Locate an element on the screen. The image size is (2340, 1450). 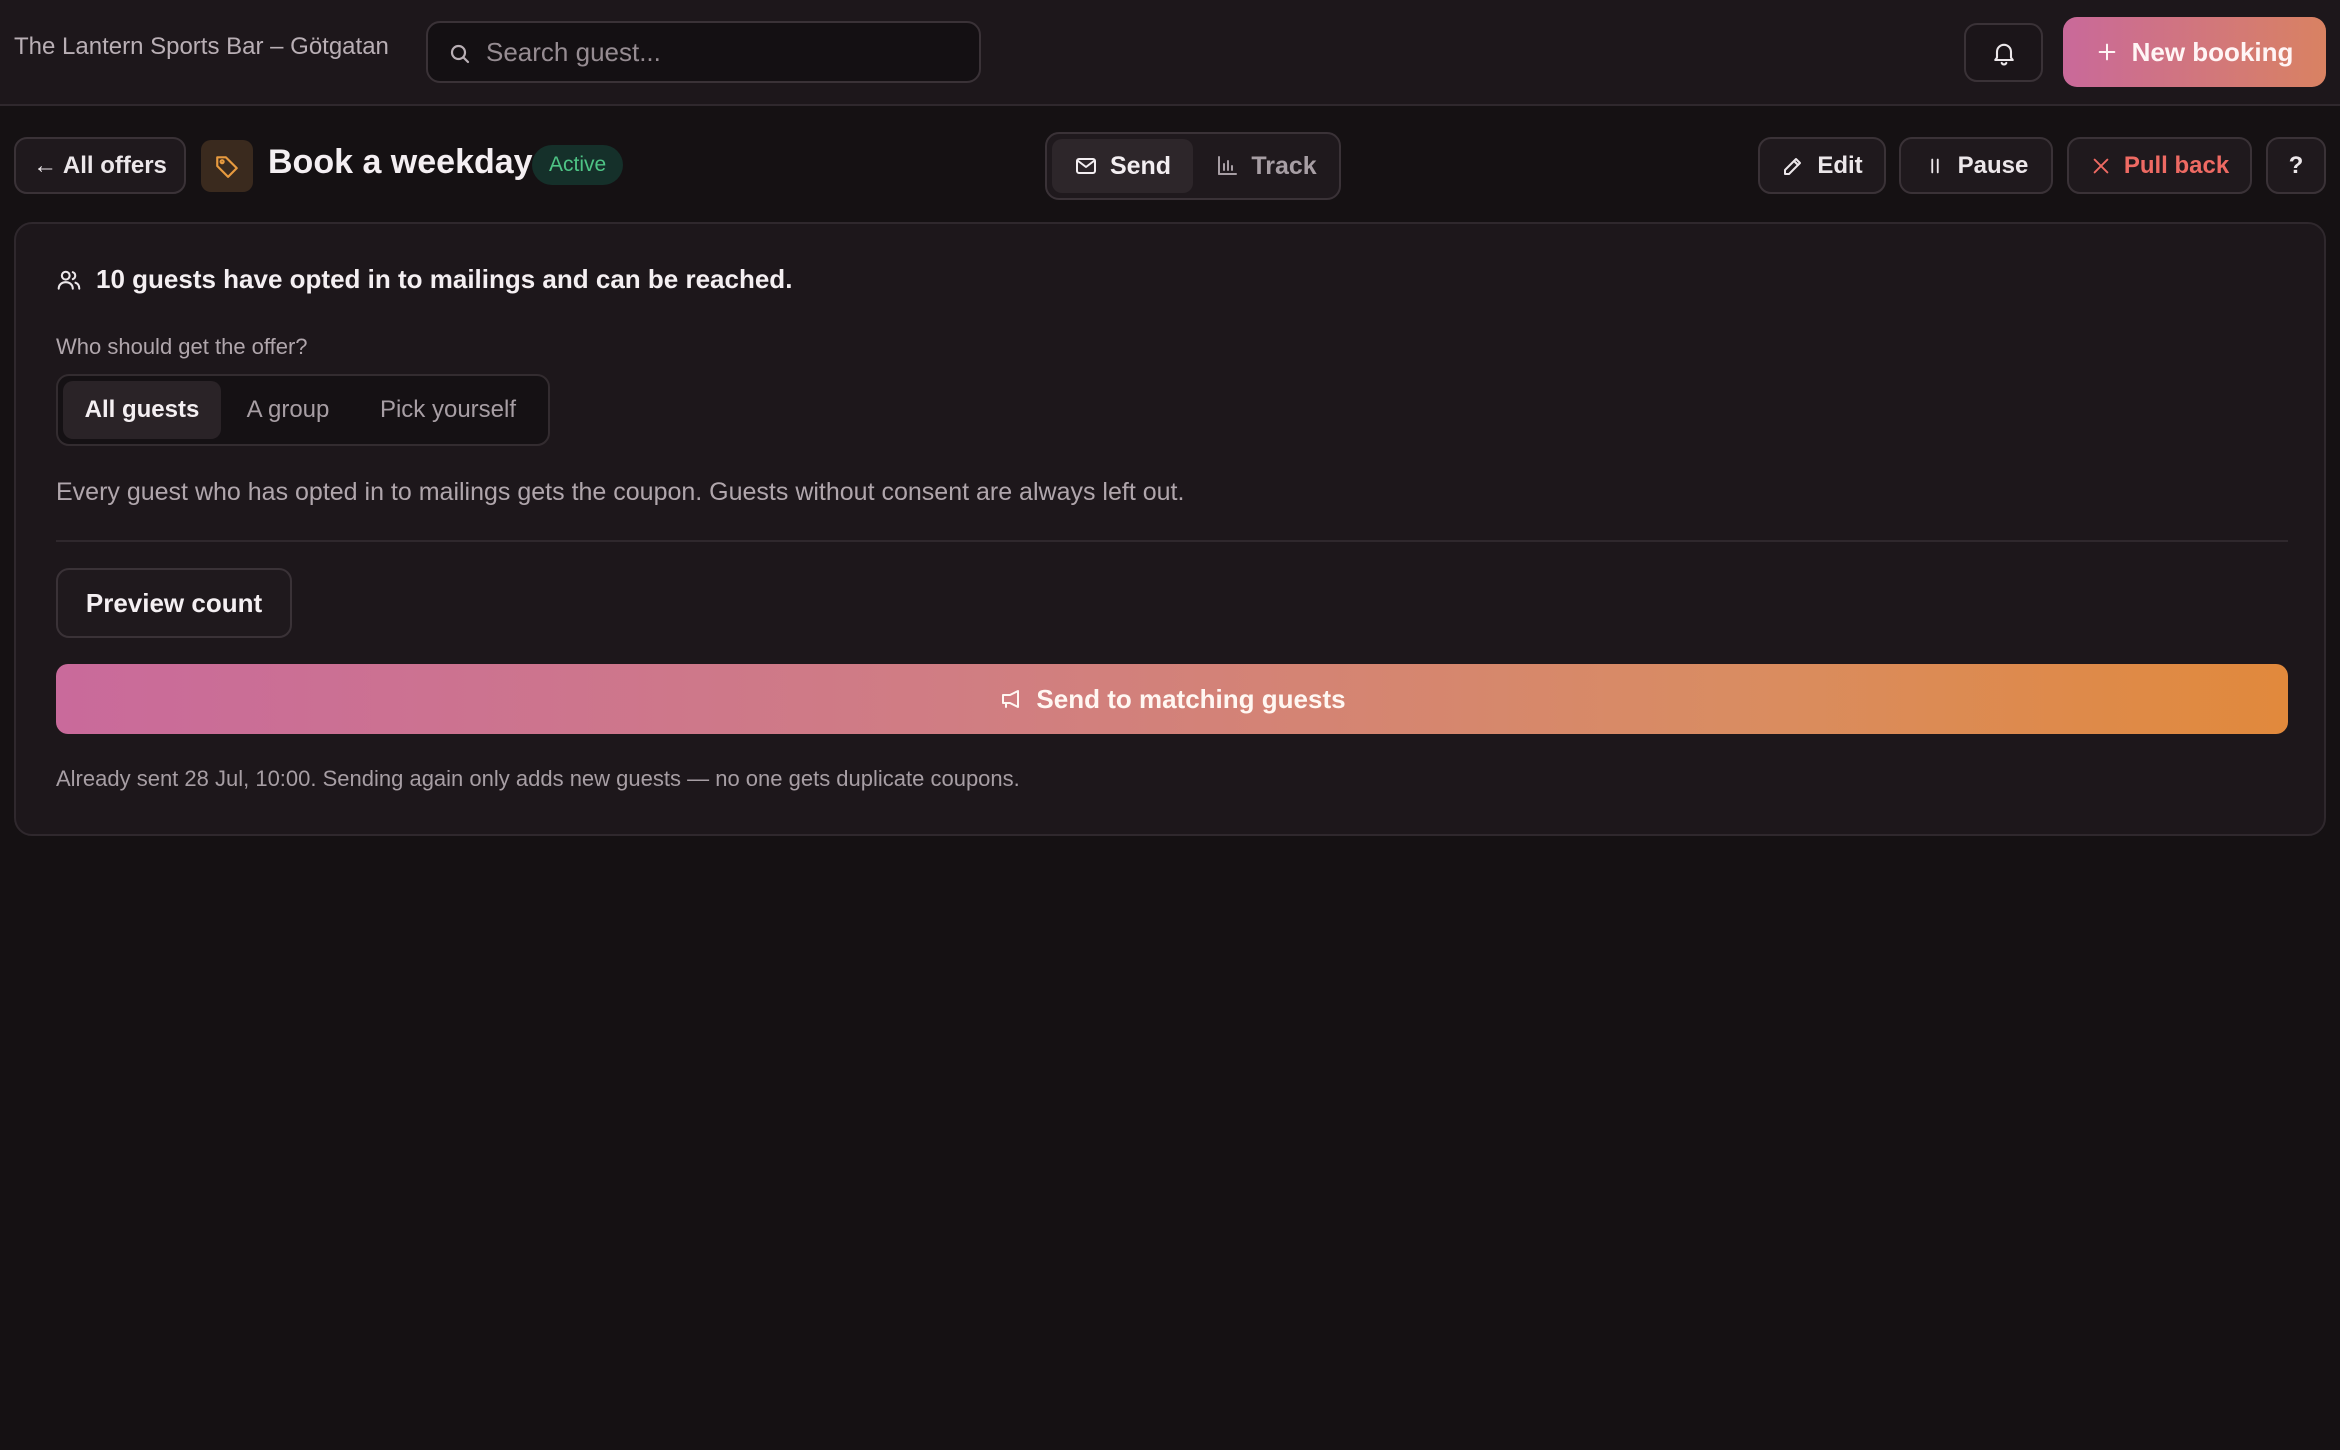
send-to-matching-guests-button: Send to matching guests is located at coordinates (1172, 699).